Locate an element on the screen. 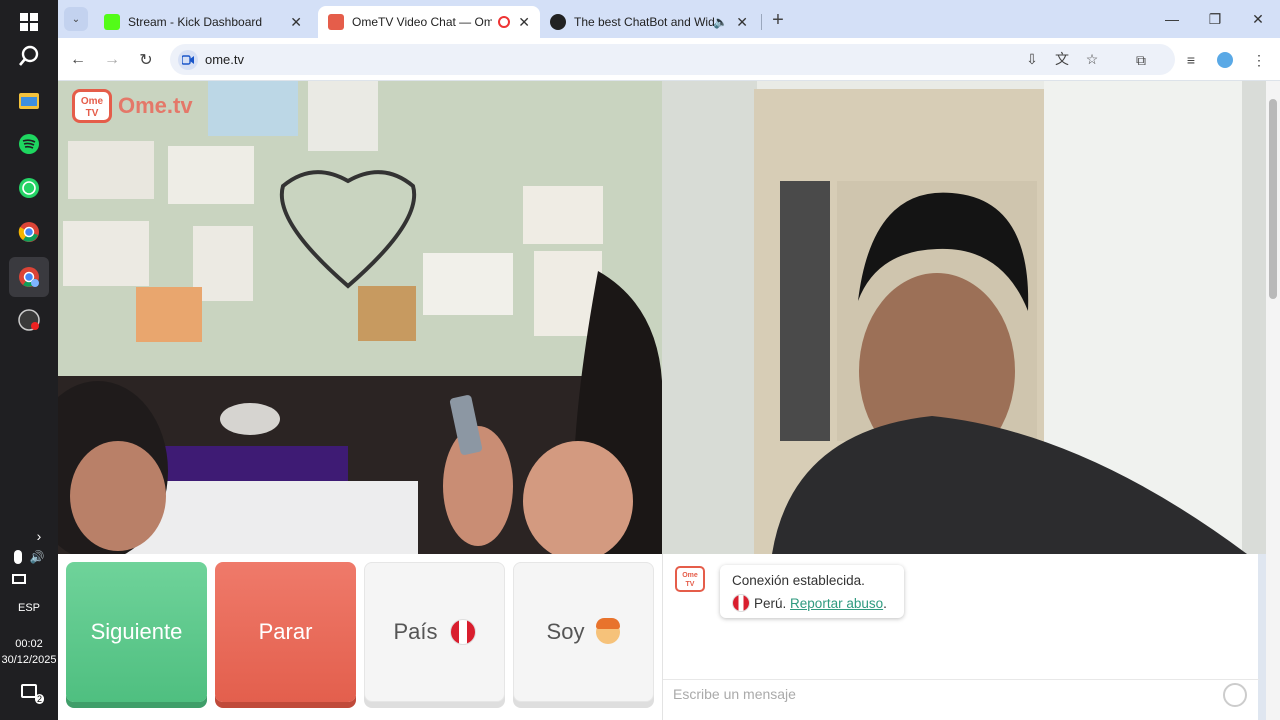 The height and width of the screenshot is (720, 1280). clock-time: 00:02 is located at coordinates (29, 644).